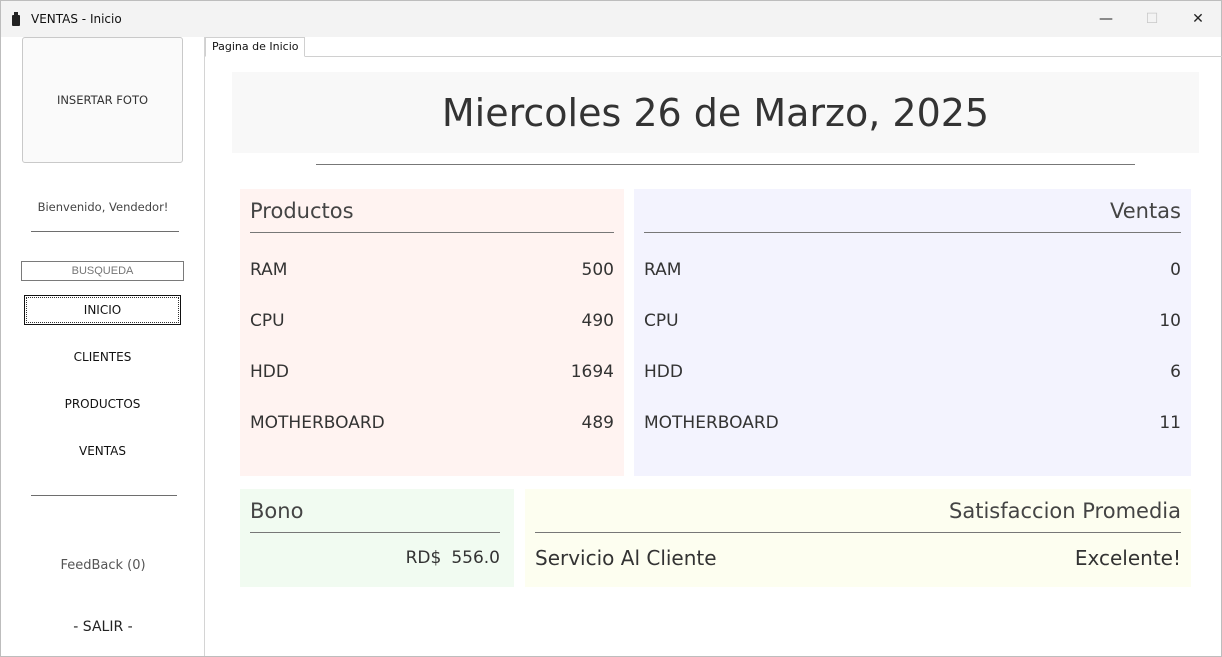 This screenshot has width=1222, height=657. Describe the element at coordinates (423, 558) in the screenshot. I see `bono-currency: RD$` at that location.